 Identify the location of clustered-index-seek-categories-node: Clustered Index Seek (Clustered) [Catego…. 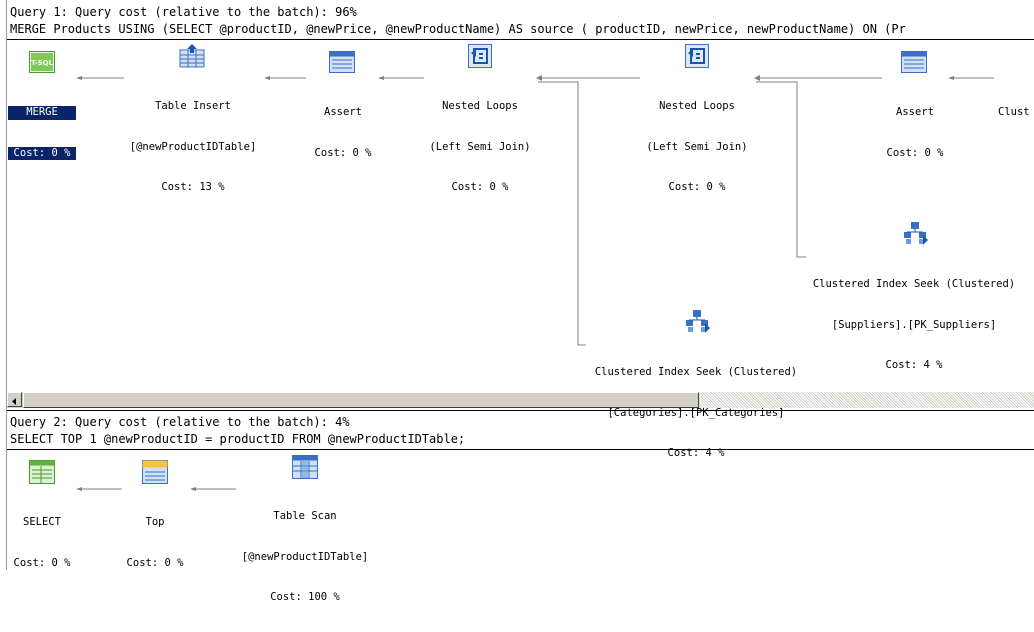
(696, 413).